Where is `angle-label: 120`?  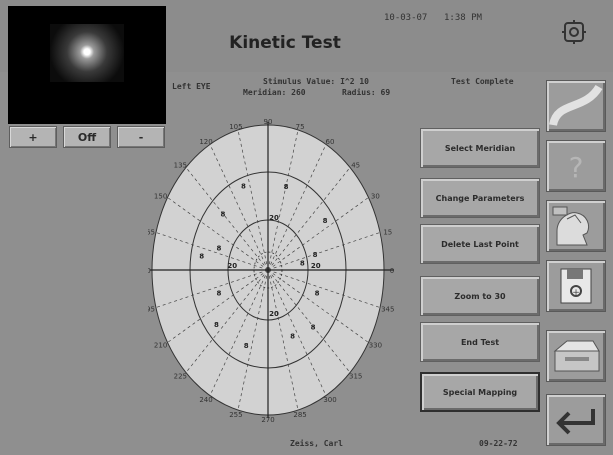
angle-label: 120 is located at coordinates (205, 142).